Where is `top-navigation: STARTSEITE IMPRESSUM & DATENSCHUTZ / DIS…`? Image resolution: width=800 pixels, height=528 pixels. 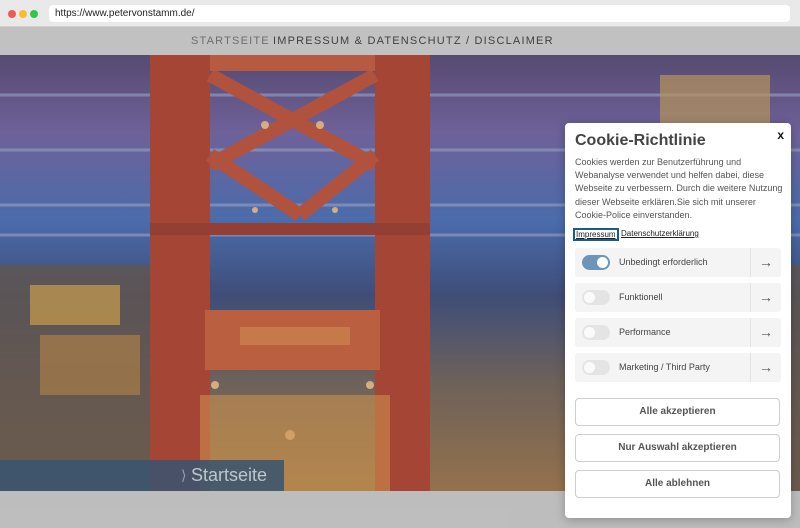 top-navigation: STARTSEITE IMPRESSUM & DATENSCHUTZ / DIS… is located at coordinates (400, 41).